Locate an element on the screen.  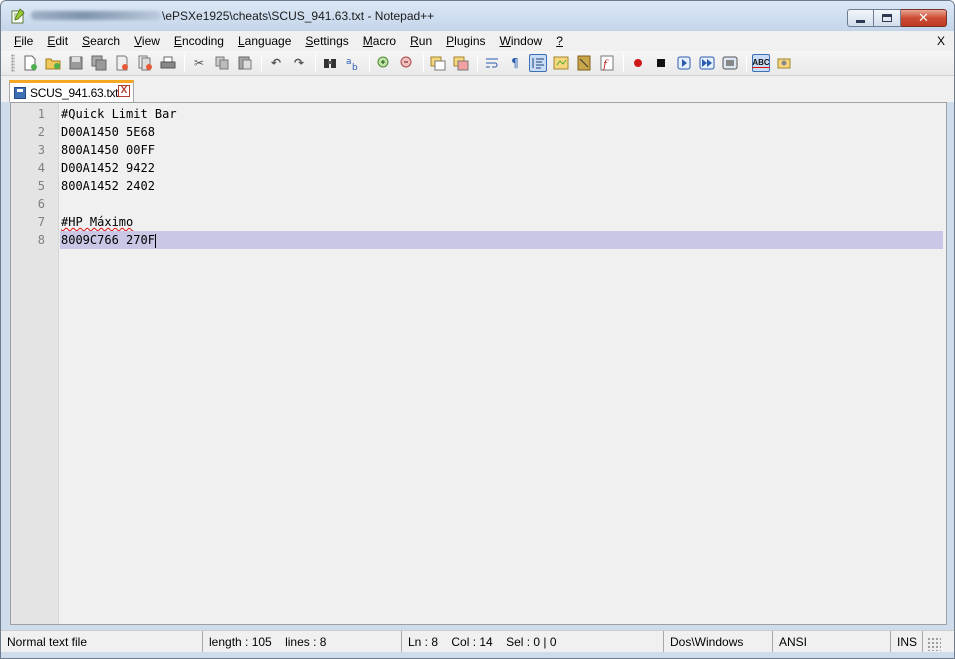
new-file-button is located at coordinates (30, 63).